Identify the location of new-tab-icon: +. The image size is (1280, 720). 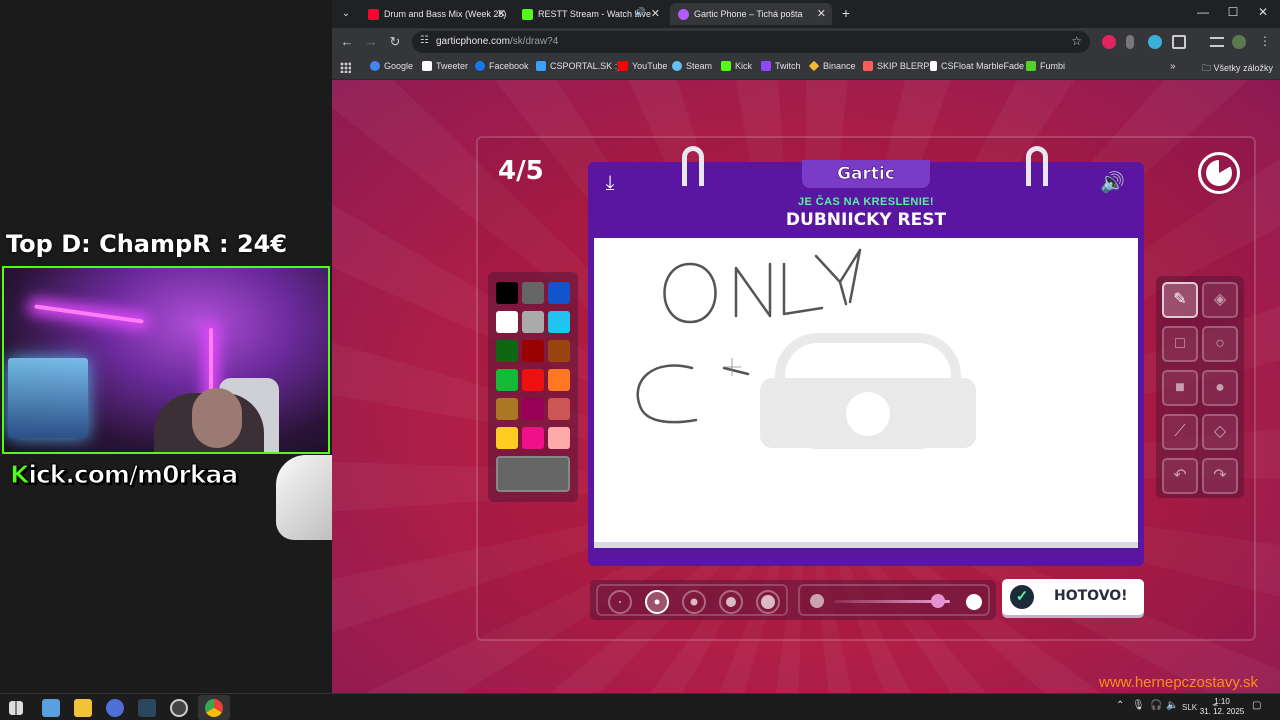
(846, 13).